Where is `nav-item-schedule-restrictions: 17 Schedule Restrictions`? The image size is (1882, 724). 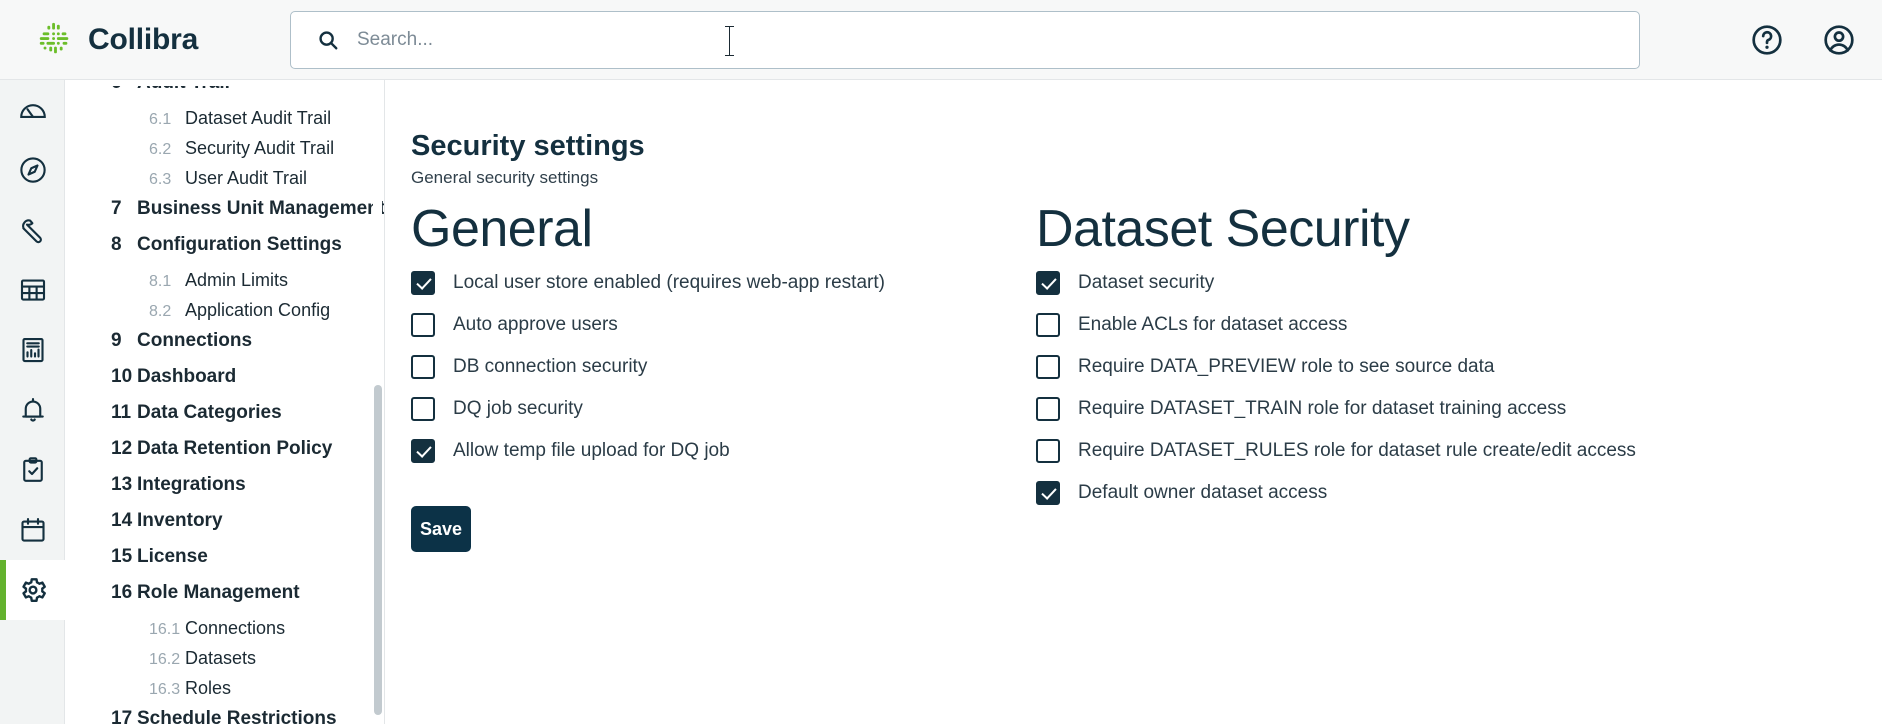
nav-item-schedule-restrictions: 17 Schedule Restrictions is located at coordinates (224, 716).